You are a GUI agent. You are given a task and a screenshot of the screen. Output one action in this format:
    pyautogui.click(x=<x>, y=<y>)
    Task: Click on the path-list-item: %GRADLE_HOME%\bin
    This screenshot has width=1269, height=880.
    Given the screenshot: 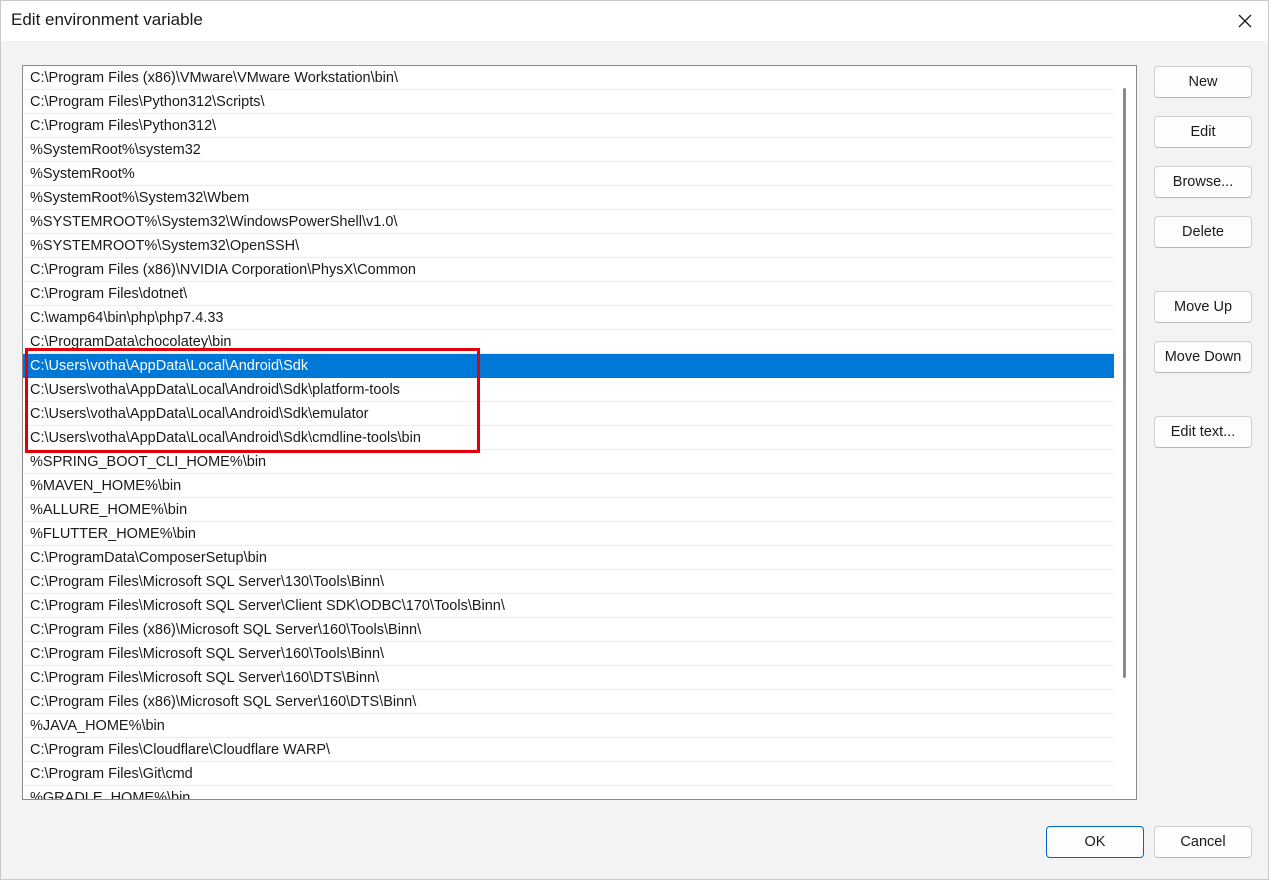 What is the action you would take?
    pyautogui.click(x=569, y=792)
    